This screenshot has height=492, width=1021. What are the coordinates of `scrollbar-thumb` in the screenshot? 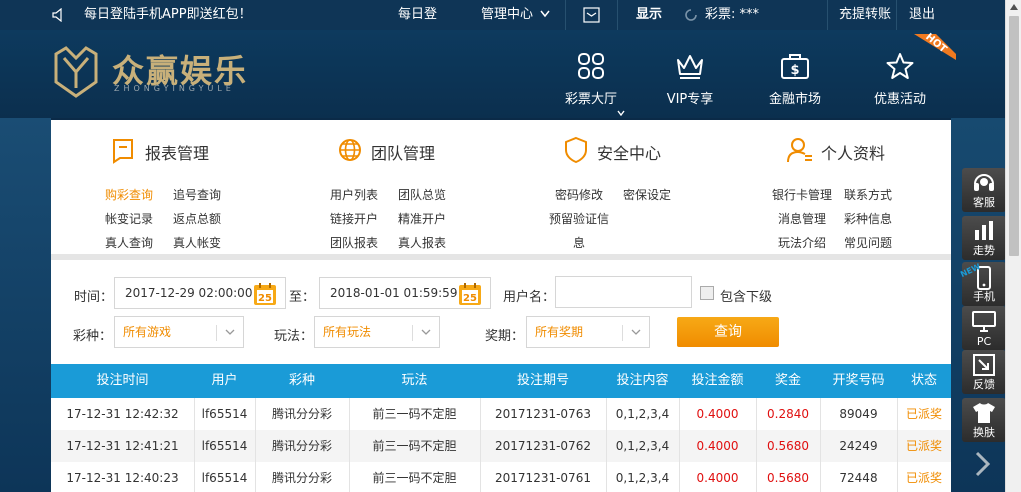 It's located at (1014, 136).